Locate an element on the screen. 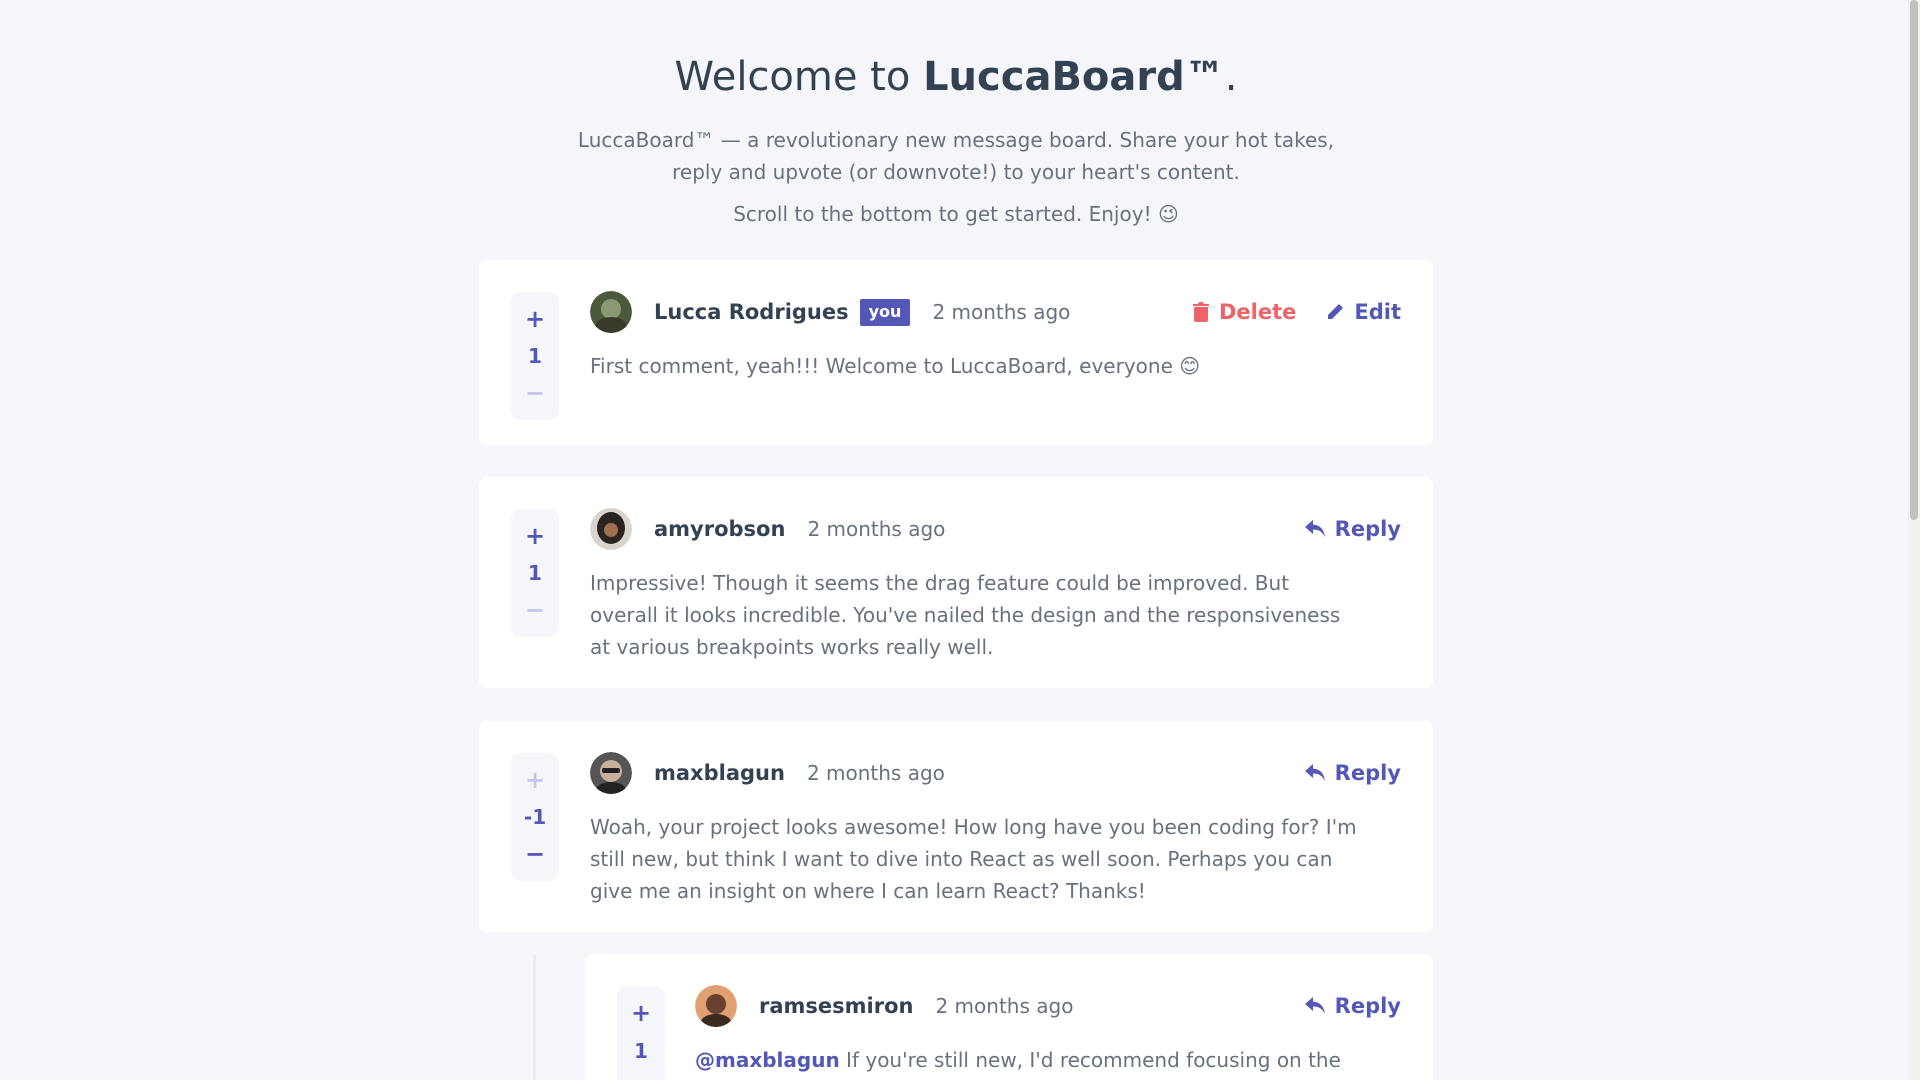  username: maxblagun is located at coordinates (719, 773).